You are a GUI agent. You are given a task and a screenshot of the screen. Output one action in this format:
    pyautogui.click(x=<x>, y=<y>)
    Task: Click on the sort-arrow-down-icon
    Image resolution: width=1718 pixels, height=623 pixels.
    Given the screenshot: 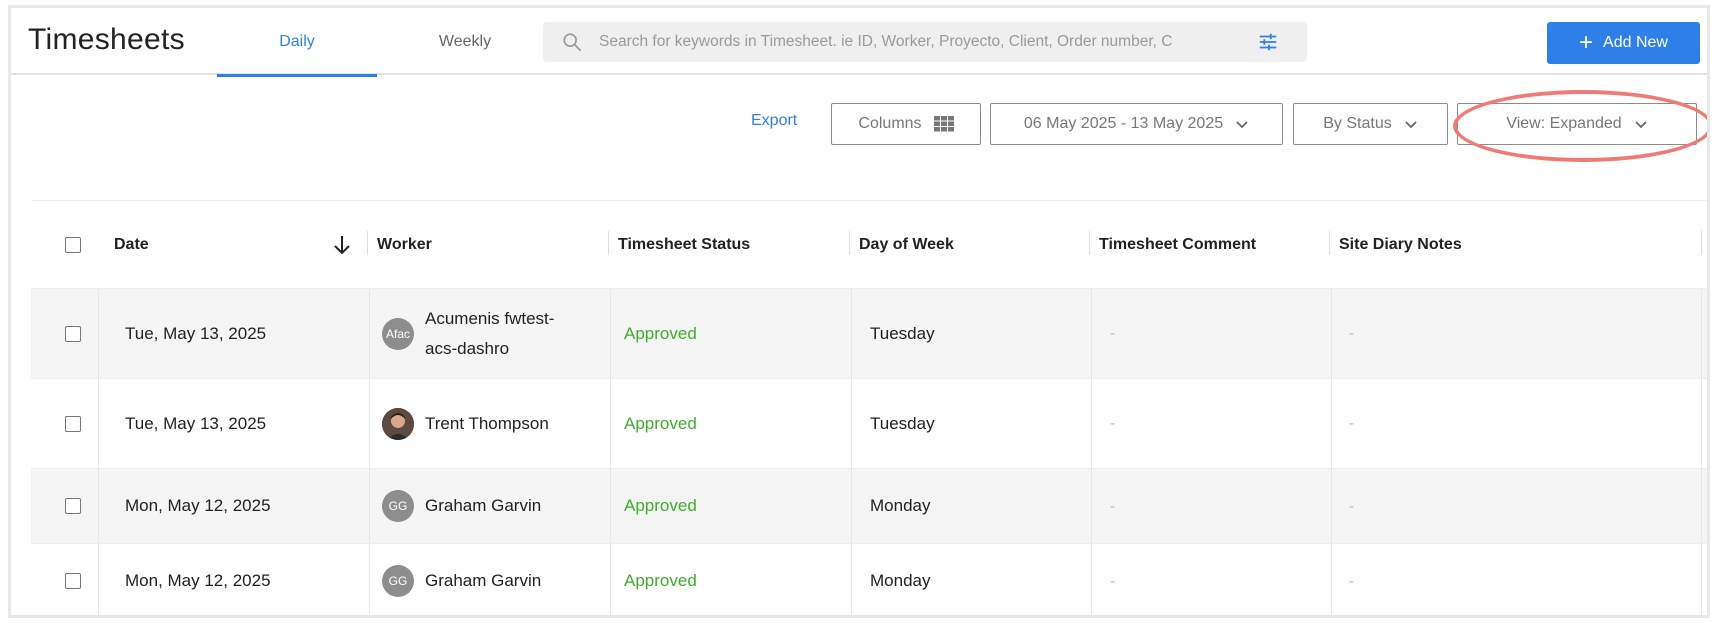 What is the action you would take?
    pyautogui.click(x=342, y=245)
    